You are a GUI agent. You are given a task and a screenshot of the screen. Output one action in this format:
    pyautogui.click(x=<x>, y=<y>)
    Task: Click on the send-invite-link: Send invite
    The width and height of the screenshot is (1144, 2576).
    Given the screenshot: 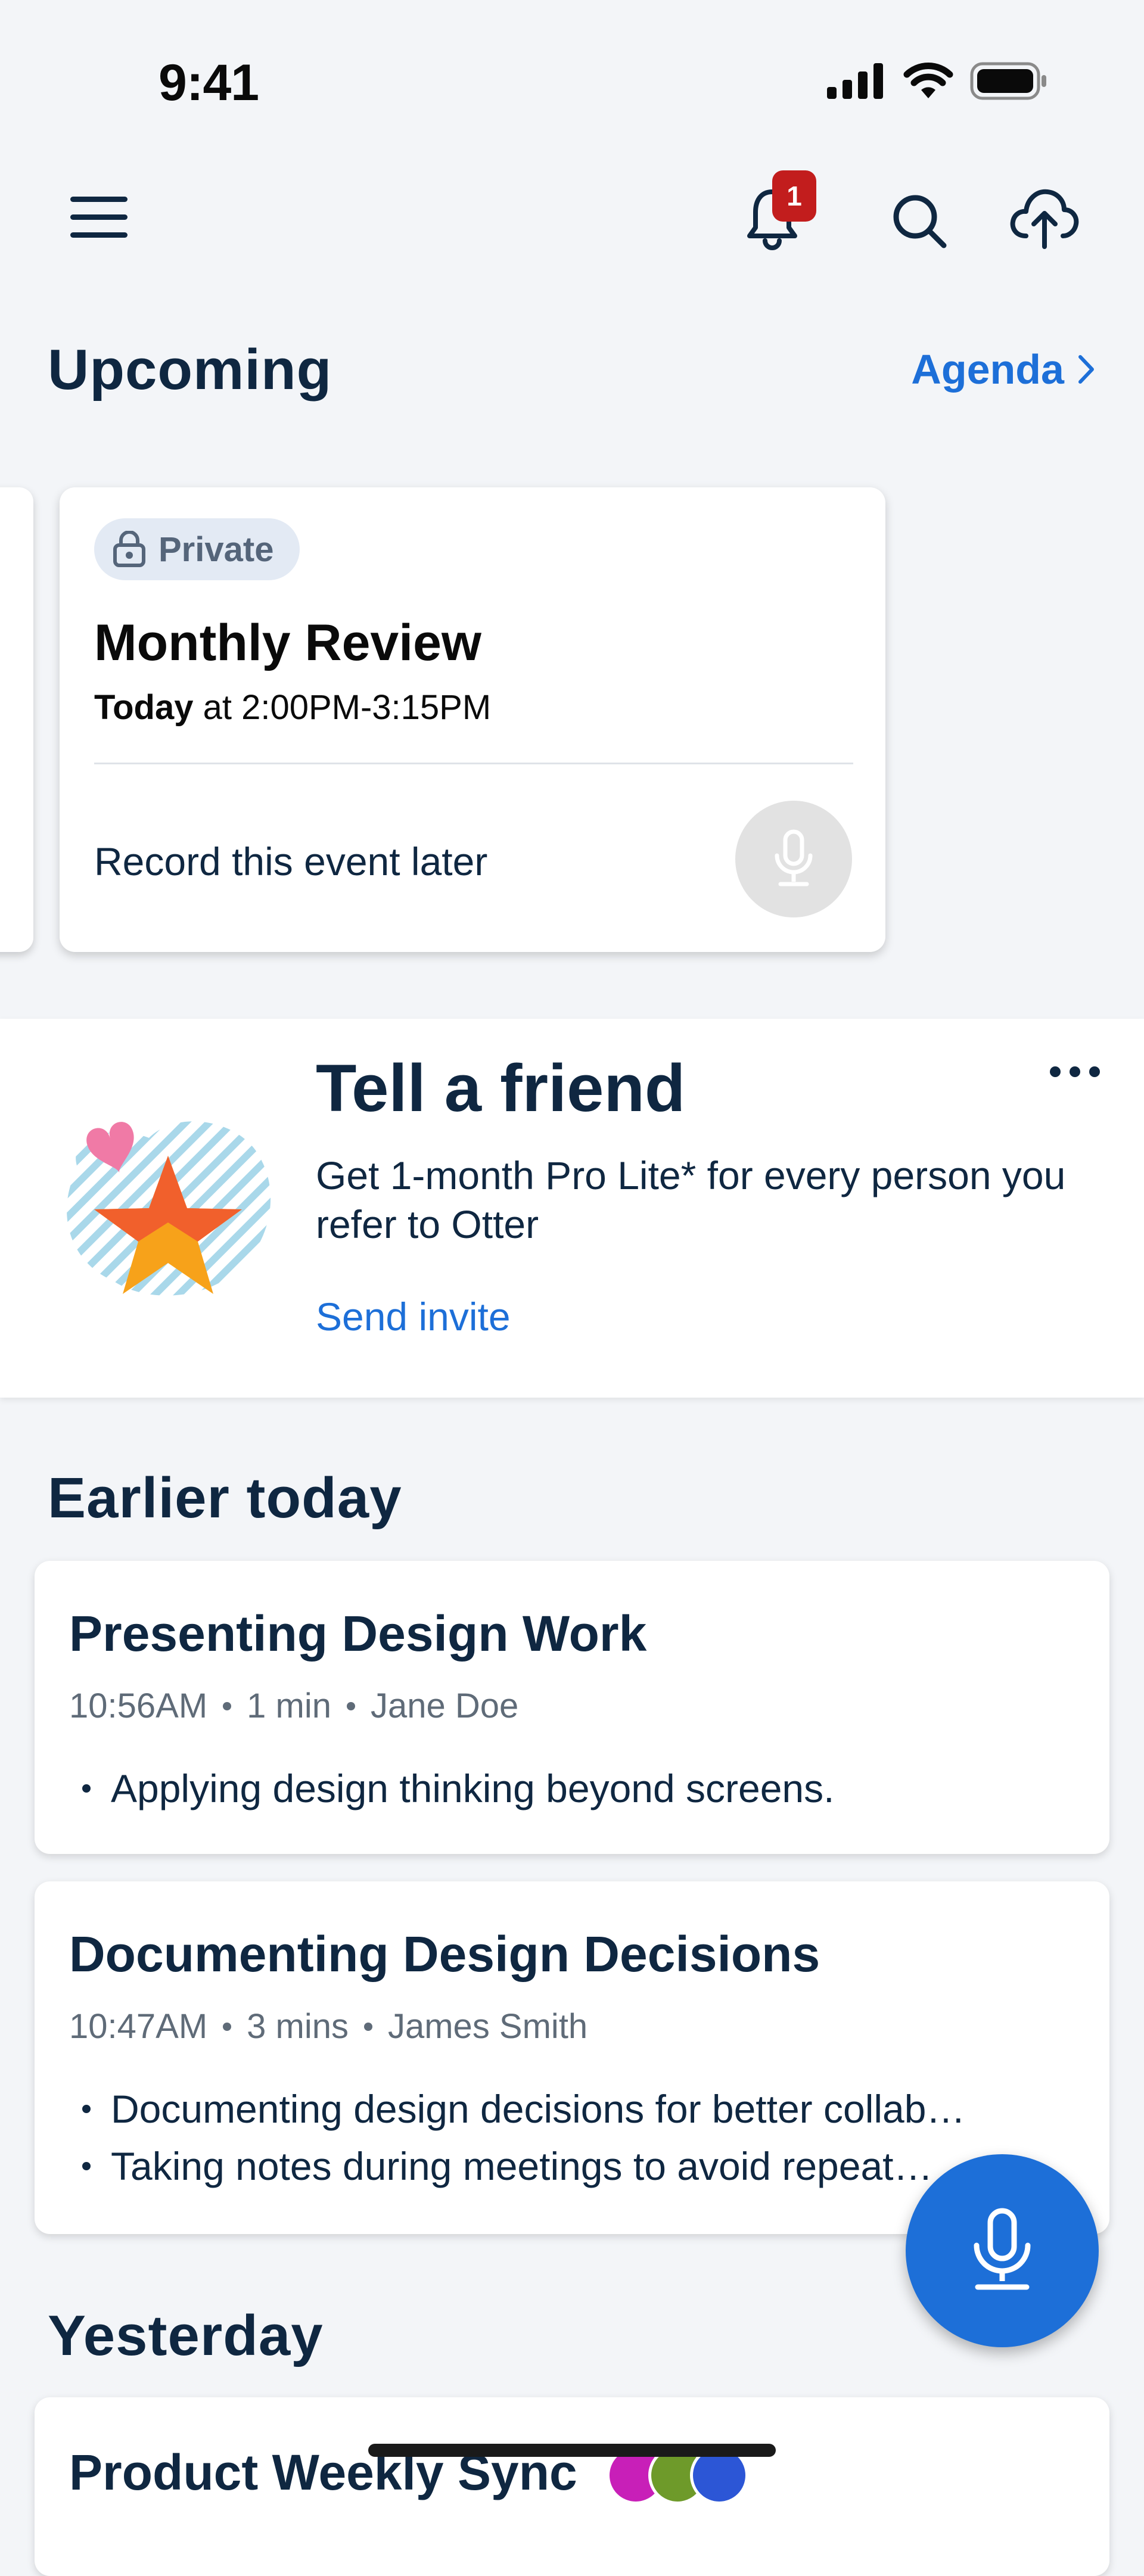 What is the action you would take?
    pyautogui.click(x=413, y=1316)
    